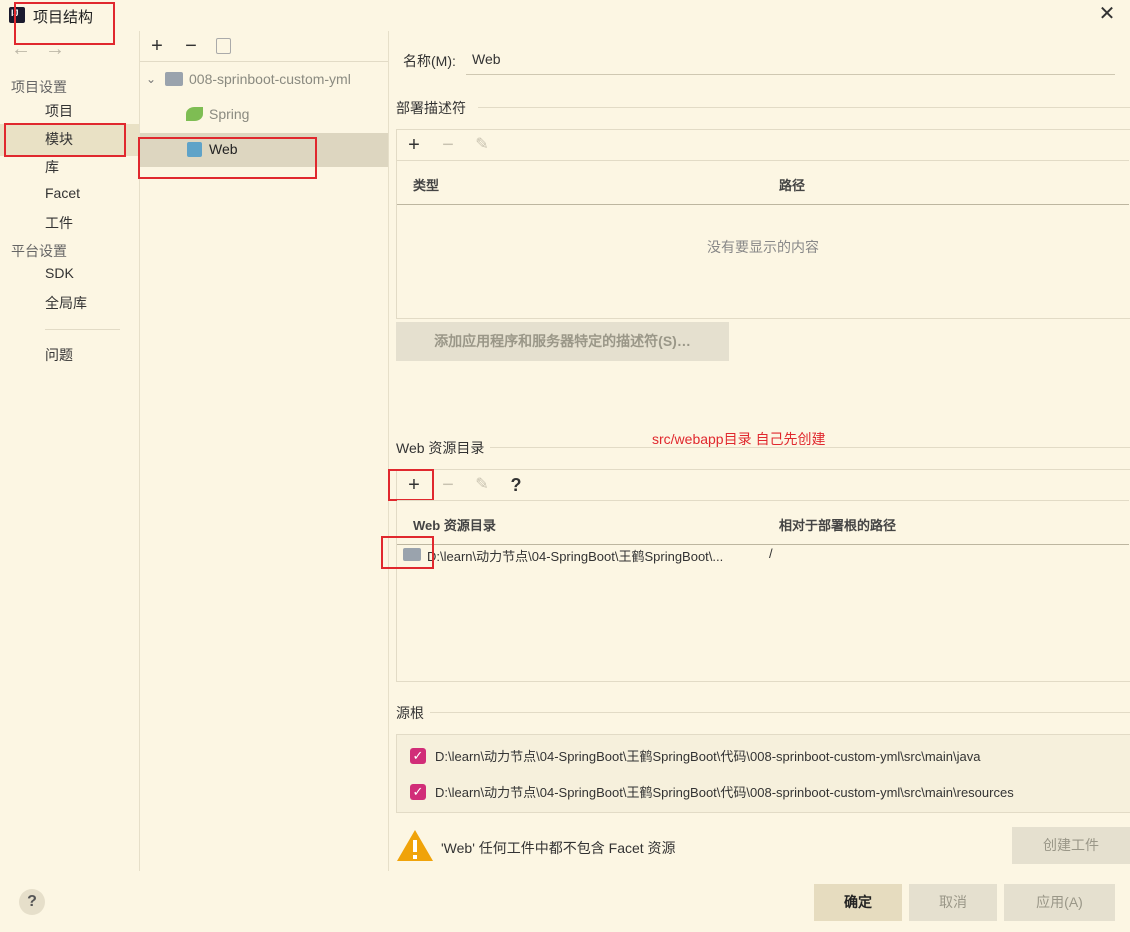 This screenshot has width=1130, height=932. I want to click on sidebar-item-sdk: SDK, so click(59, 273).